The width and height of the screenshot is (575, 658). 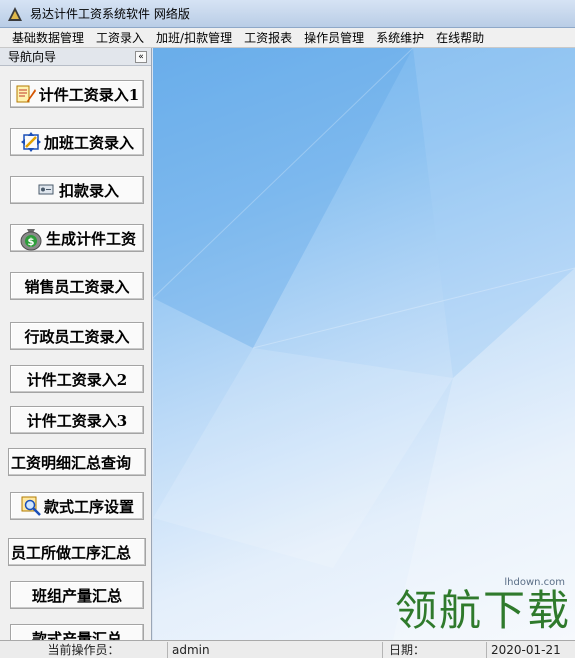 I want to click on sidebar-title: 导航向导, so click(x=32, y=57).